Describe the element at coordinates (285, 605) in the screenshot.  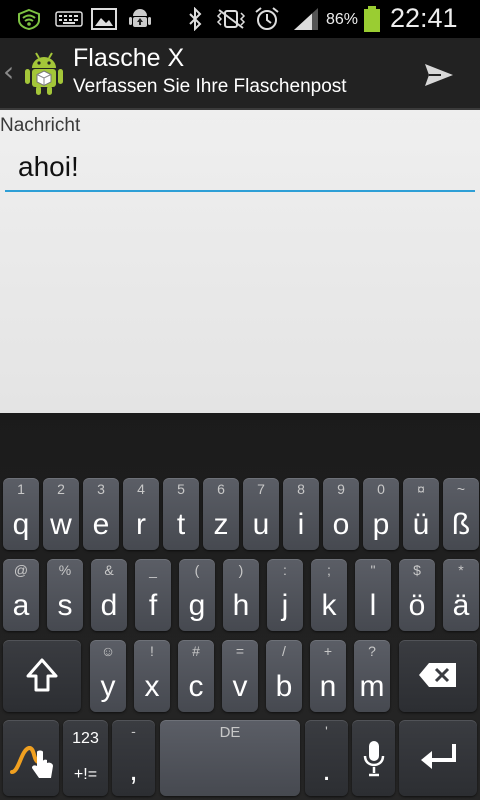
I see `key-label: j` at that location.